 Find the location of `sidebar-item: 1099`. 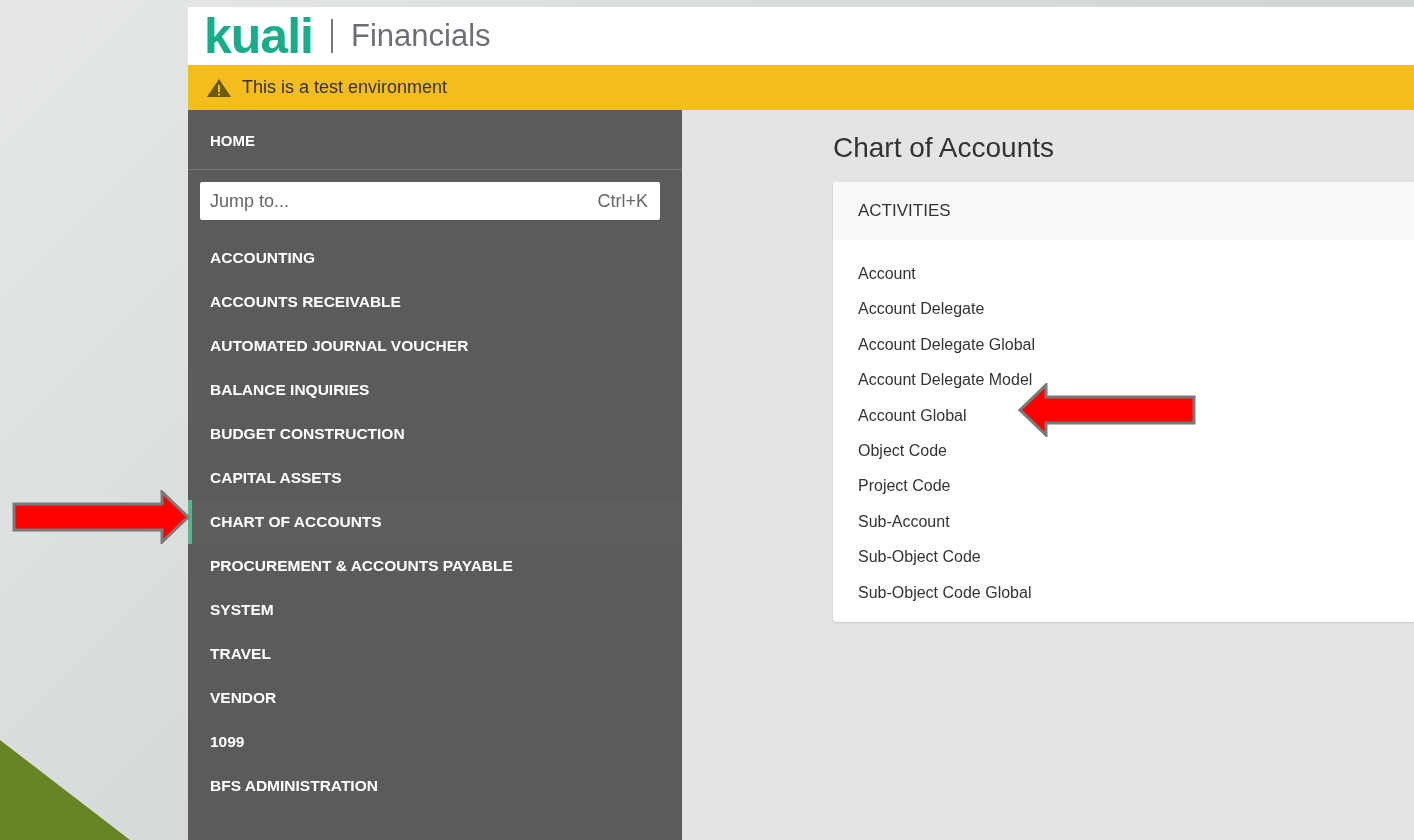

sidebar-item: 1099 is located at coordinates (435, 742).